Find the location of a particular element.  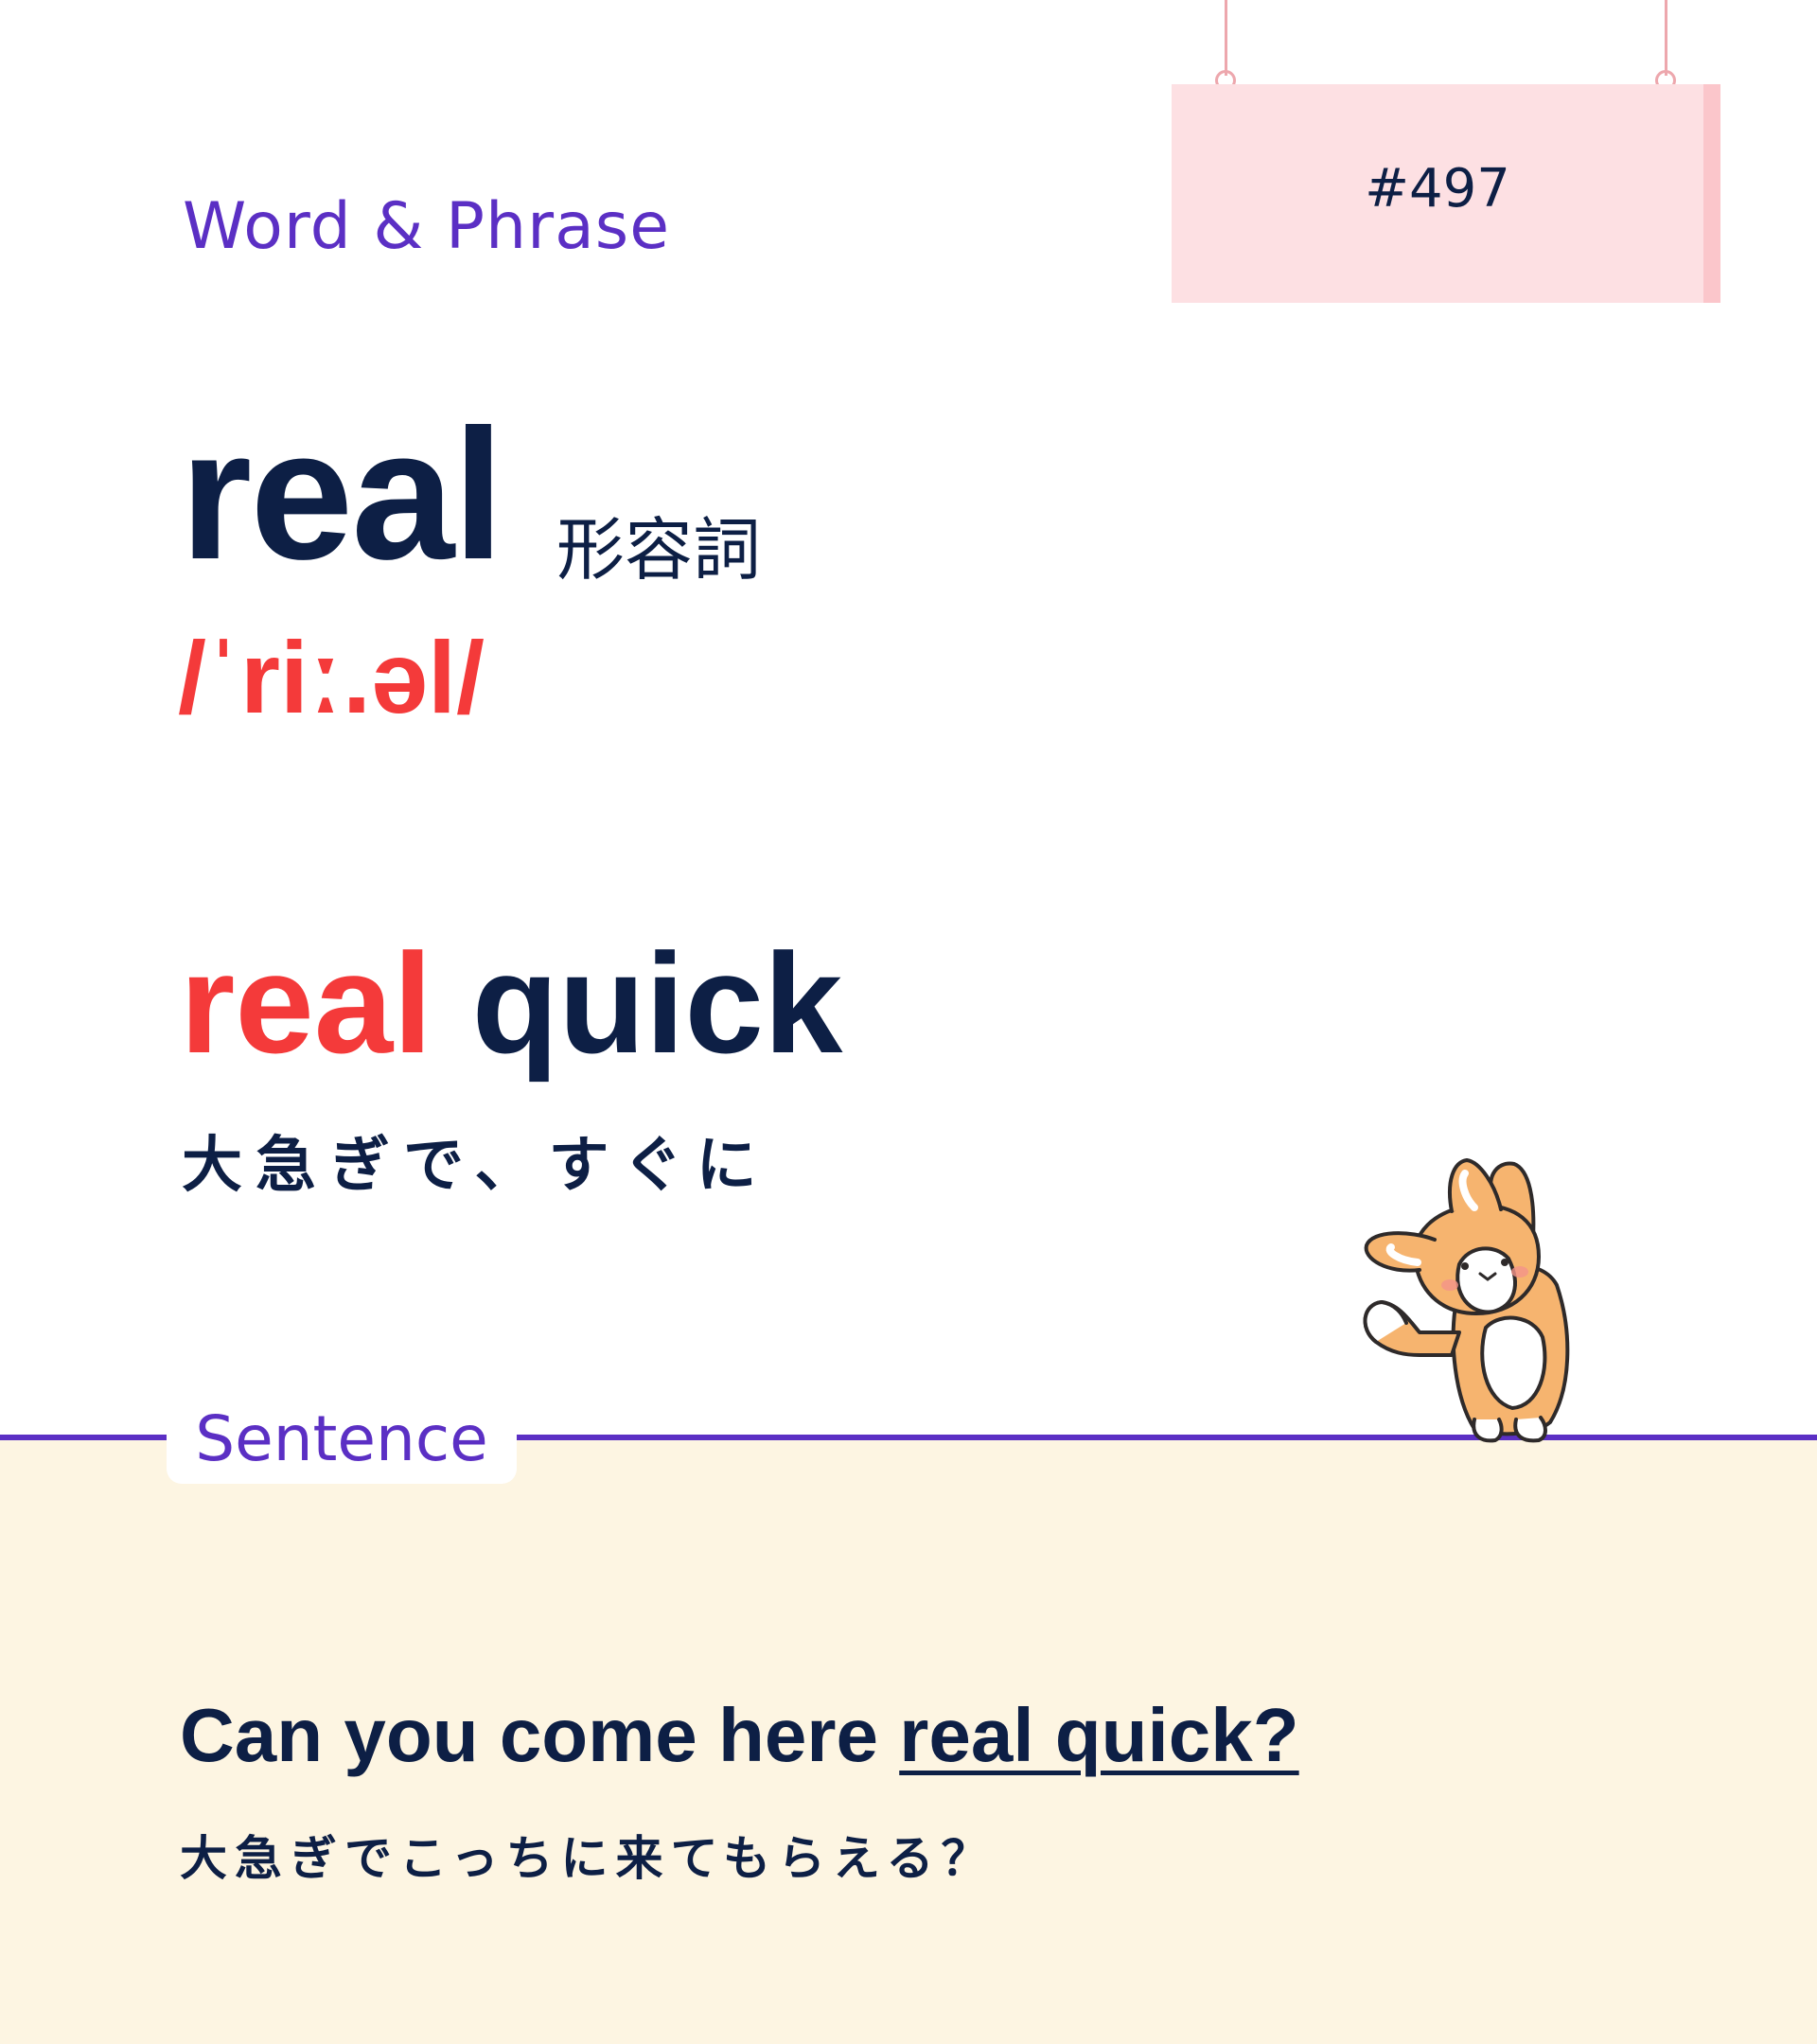

section-tab: Sentence is located at coordinates (342, 1437).